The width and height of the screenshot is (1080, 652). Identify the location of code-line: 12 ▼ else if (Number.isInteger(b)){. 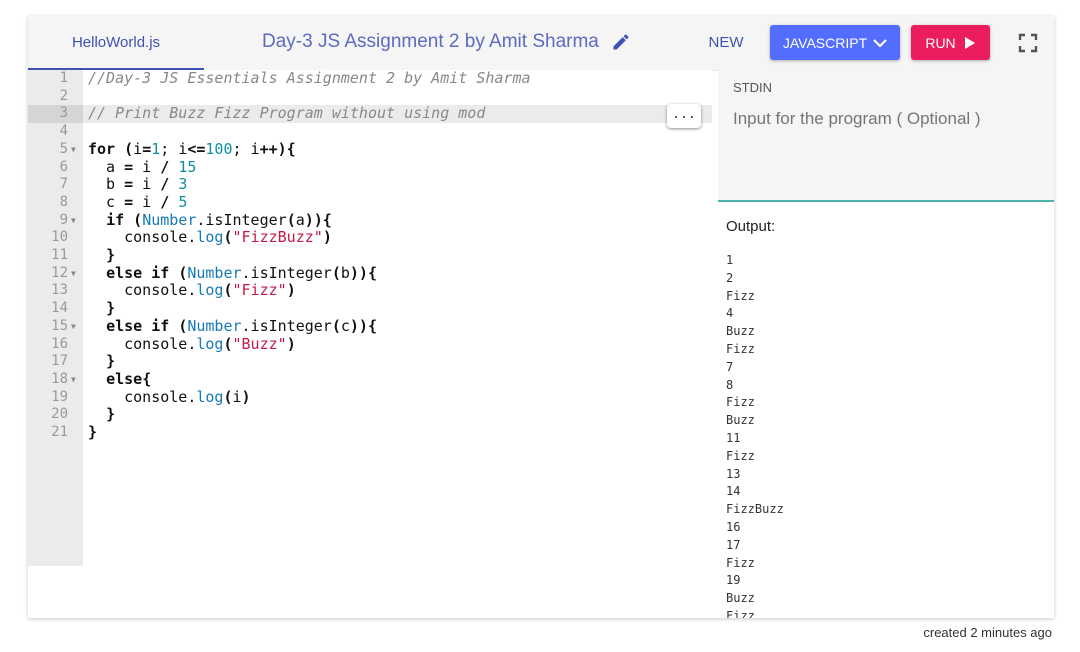
(370, 273).